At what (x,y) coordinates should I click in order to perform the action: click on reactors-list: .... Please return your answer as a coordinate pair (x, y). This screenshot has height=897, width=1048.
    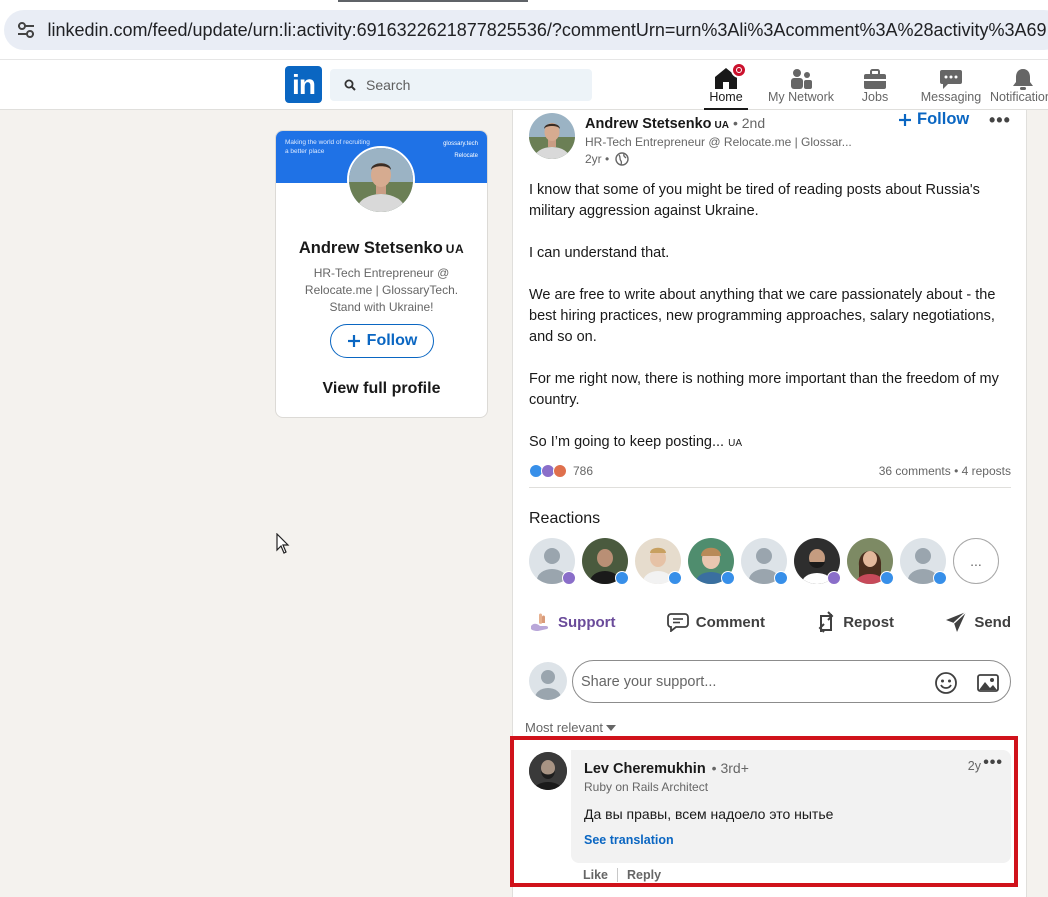
    Looking at the image, I should click on (764, 561).